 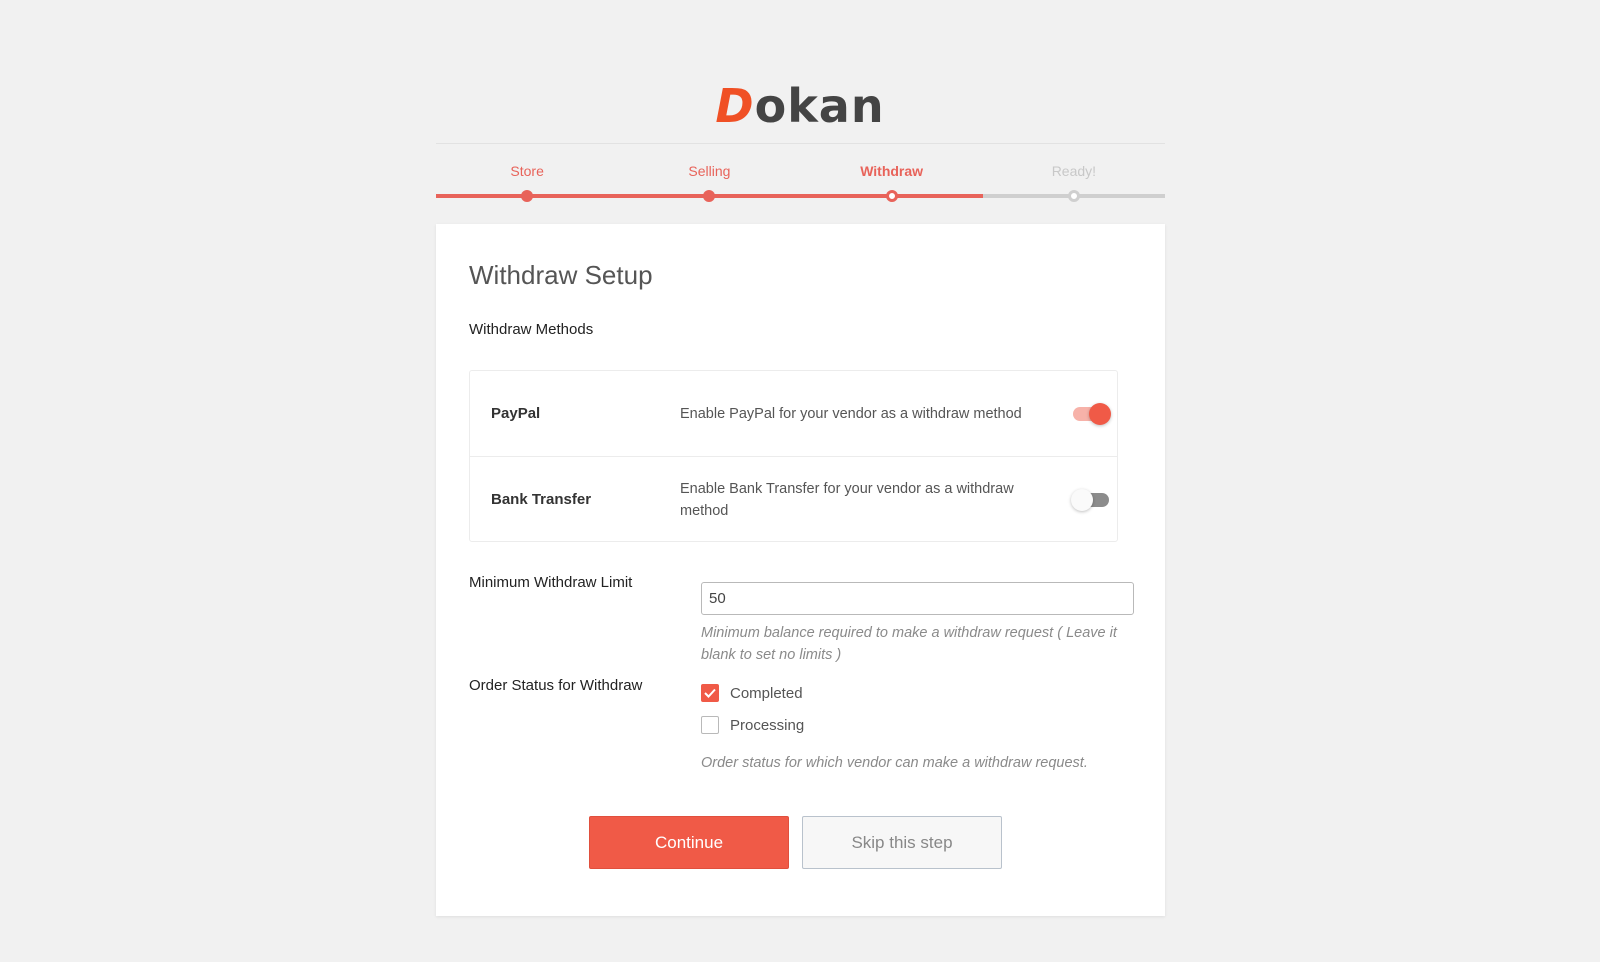 I want to click on processing-checkbox, so click(x=710, y=725).